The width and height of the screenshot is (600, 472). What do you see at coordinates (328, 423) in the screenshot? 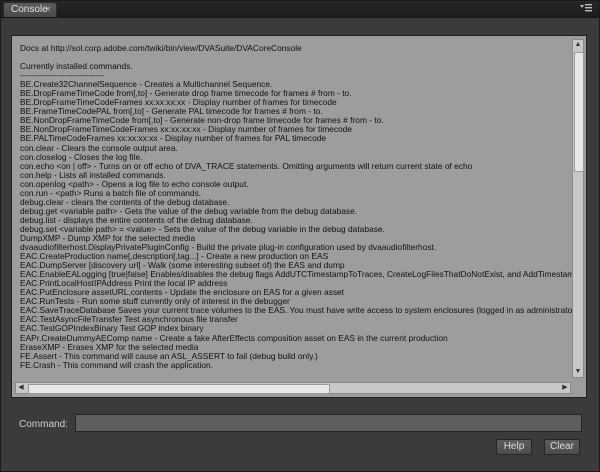
I see `command-input` at bounding box center [328, 423].